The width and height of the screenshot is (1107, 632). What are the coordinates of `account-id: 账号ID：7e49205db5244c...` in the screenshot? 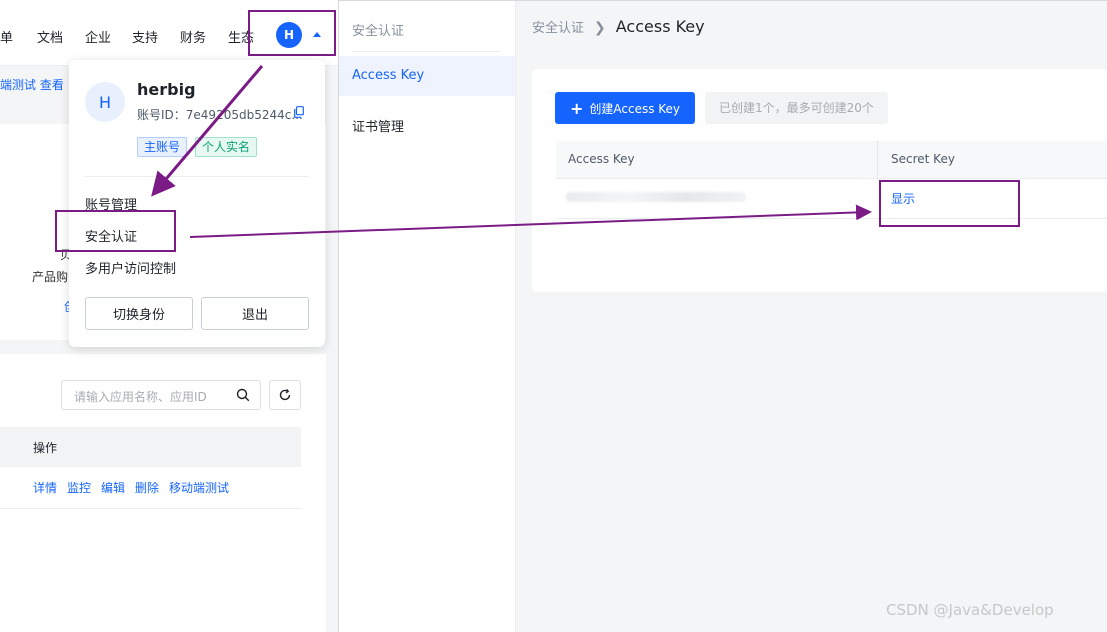 It's located at (220, 115).